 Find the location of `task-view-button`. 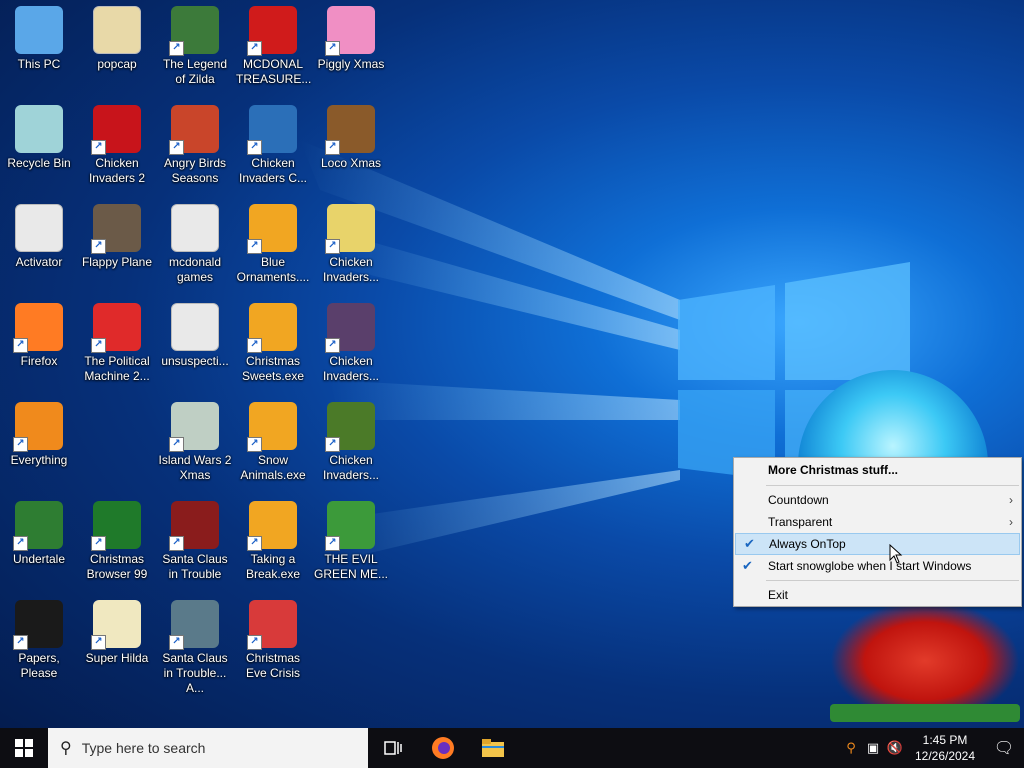

task-view-button is located at coordinates (393, 748).